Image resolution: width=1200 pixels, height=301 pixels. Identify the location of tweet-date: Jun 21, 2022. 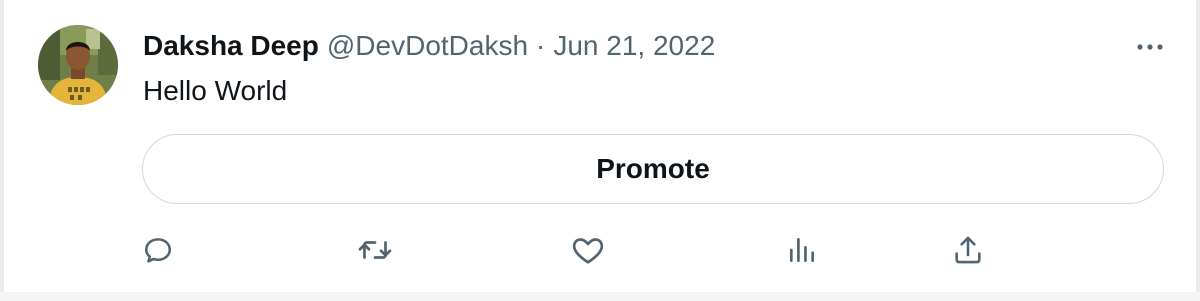
(634, 46).